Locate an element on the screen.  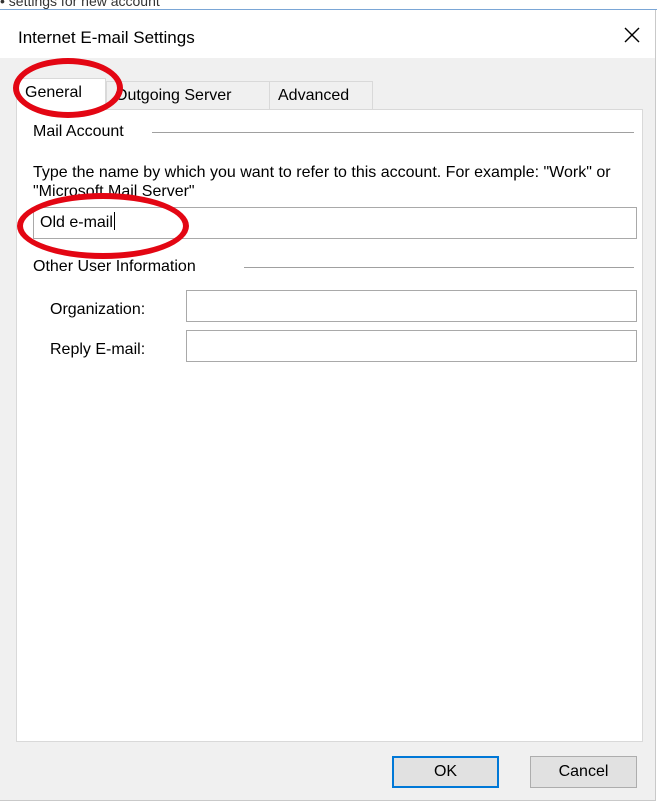
tab-advanced: Advanced is located at coordinates (321, 95).